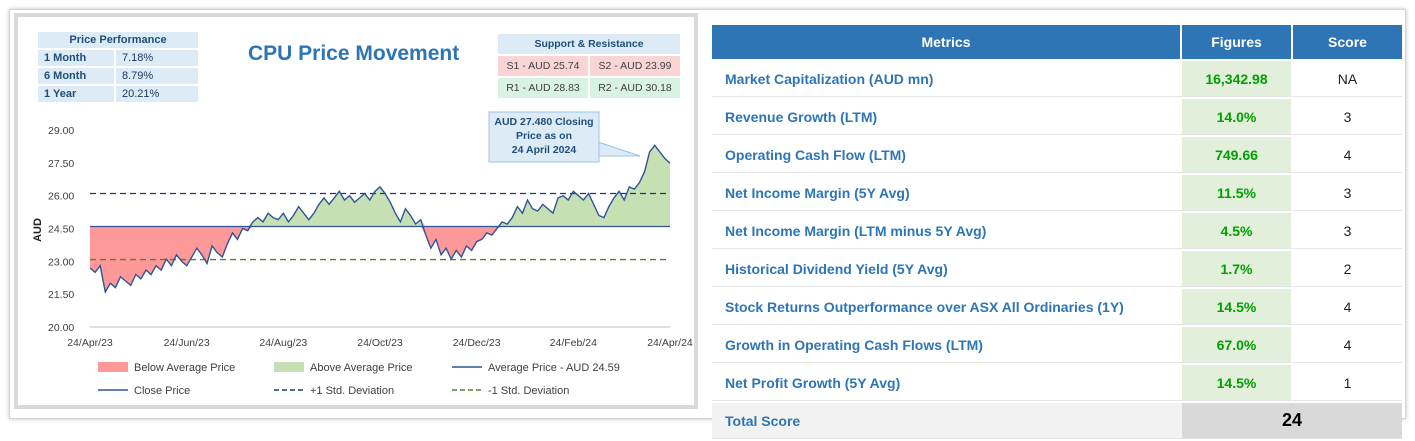 The image size is (1415, 441). Describe the element at coordinates (1237, 79) in the screenshot. I see `metric-figure: 16,342.98` at that location.